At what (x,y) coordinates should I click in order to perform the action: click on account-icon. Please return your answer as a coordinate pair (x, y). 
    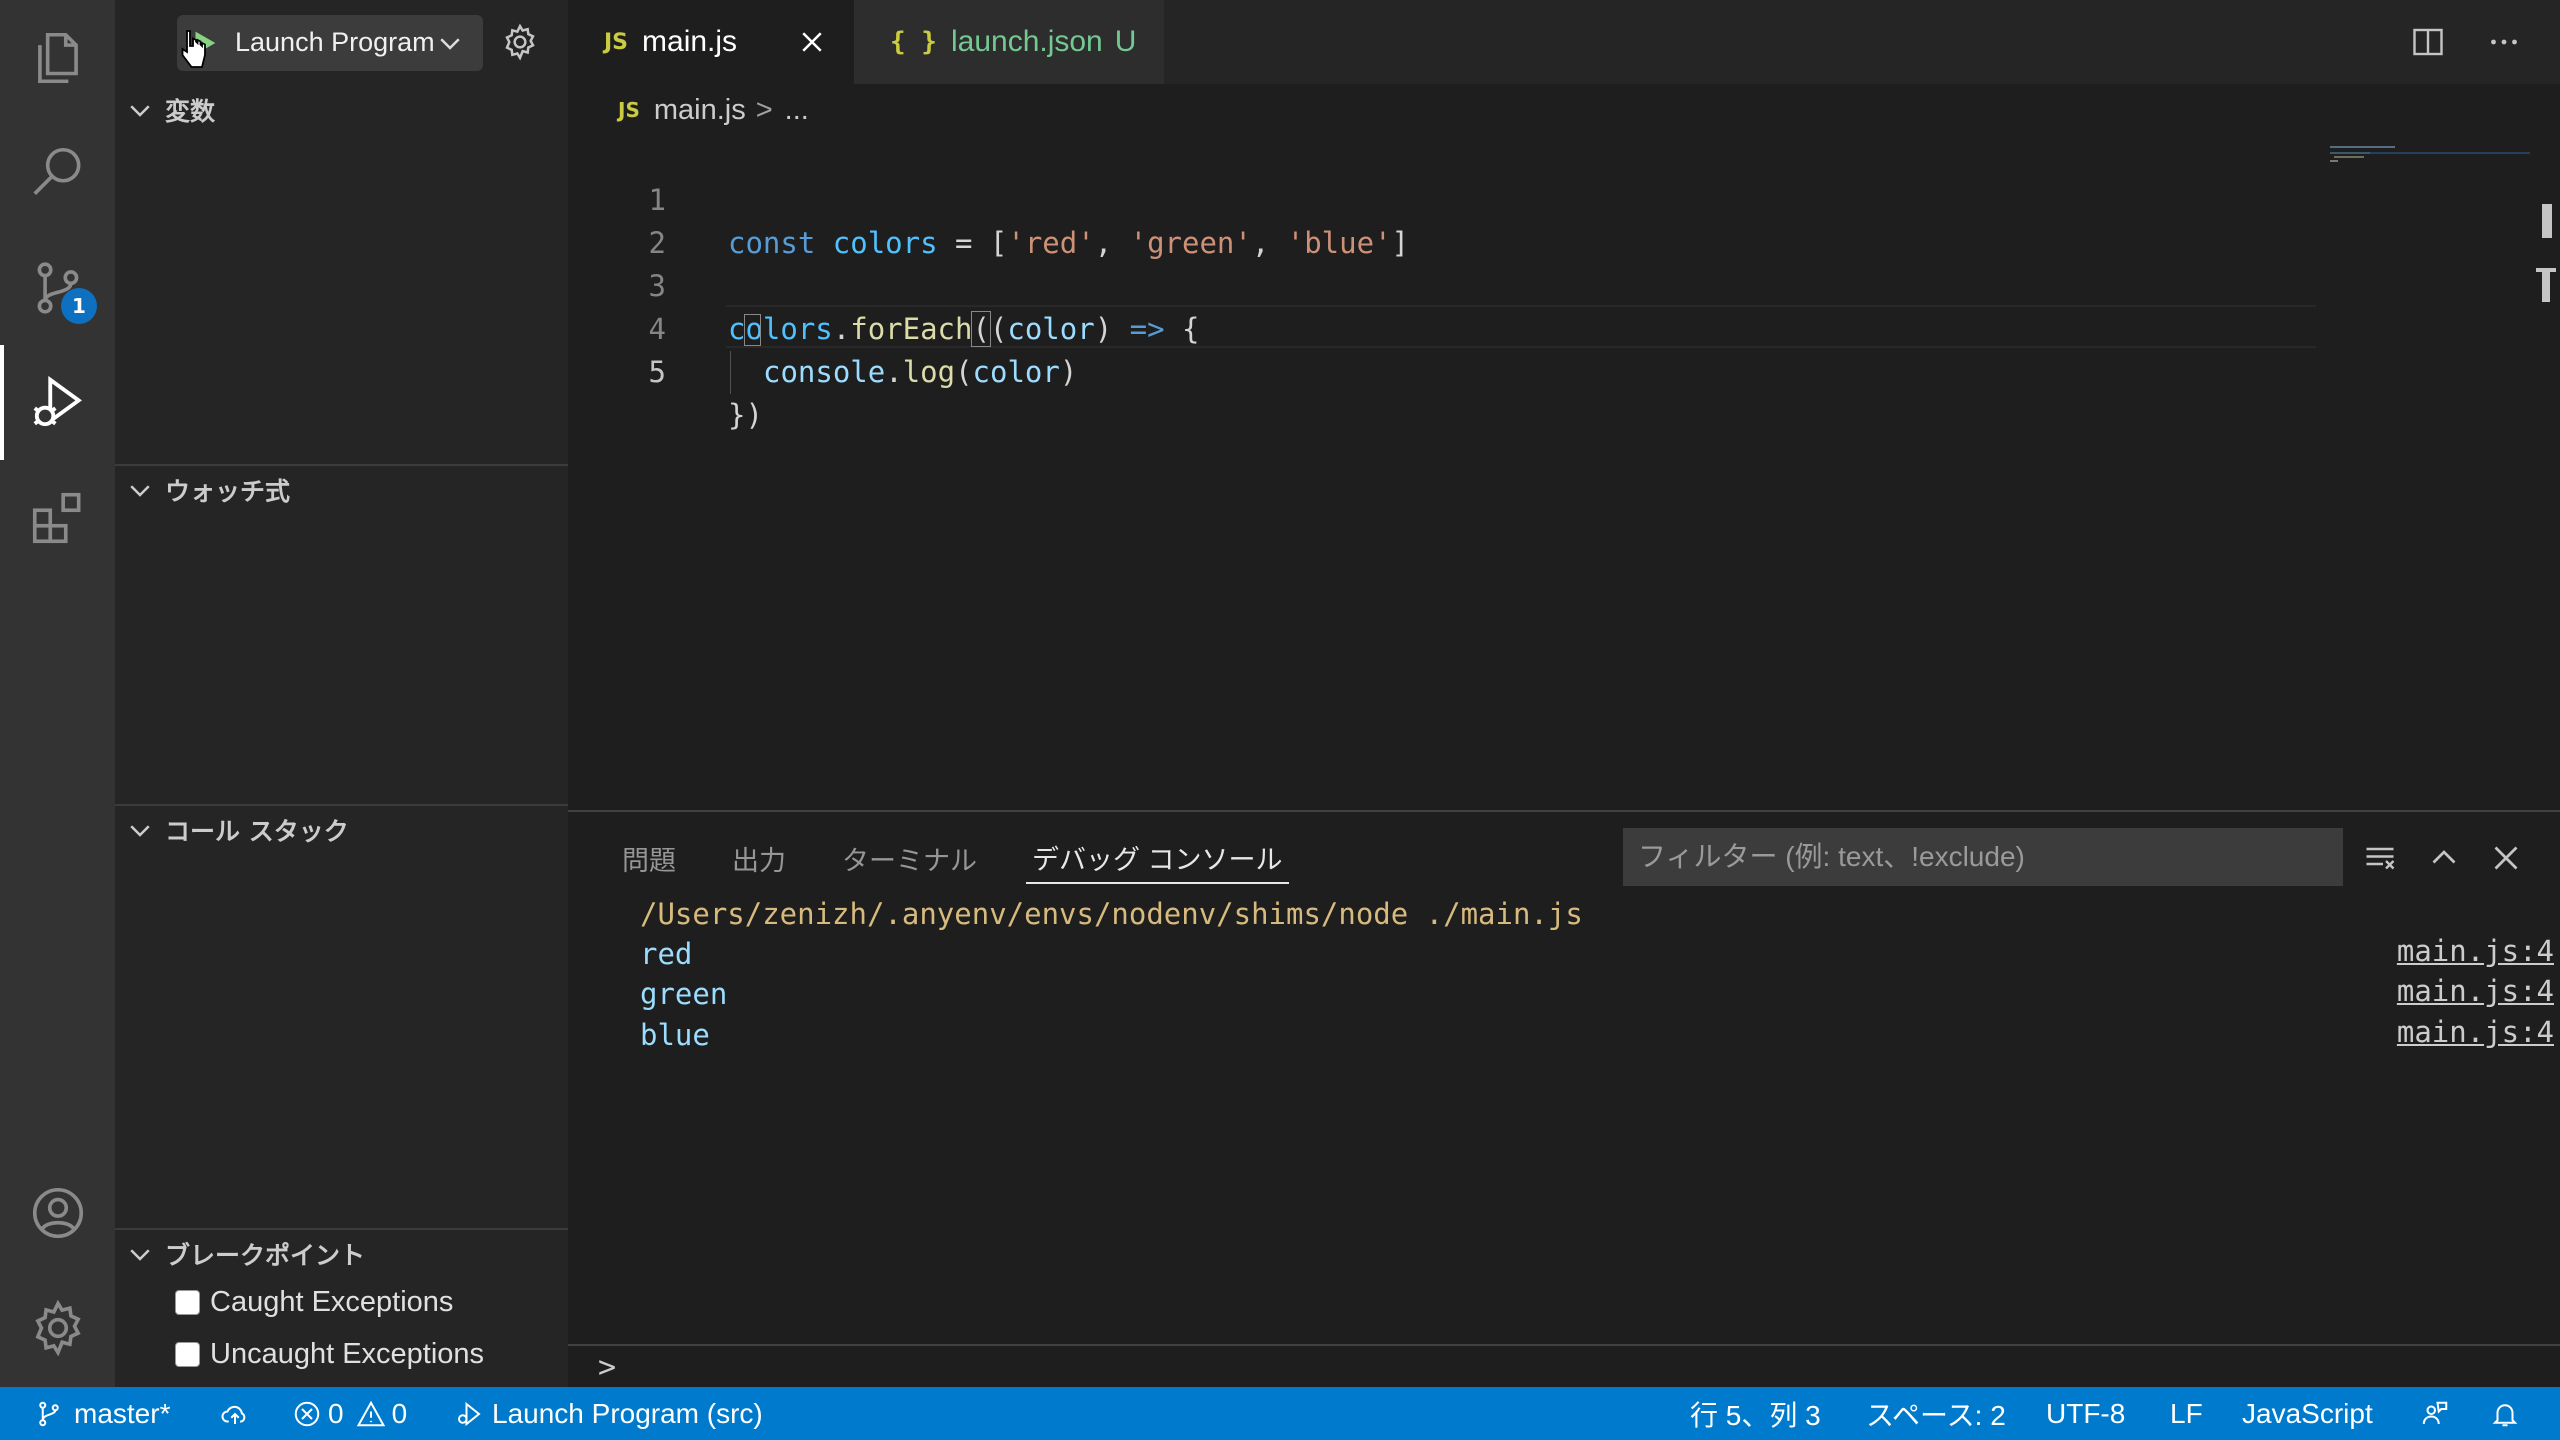
    Looking at the image, I should click on (57, 1212).